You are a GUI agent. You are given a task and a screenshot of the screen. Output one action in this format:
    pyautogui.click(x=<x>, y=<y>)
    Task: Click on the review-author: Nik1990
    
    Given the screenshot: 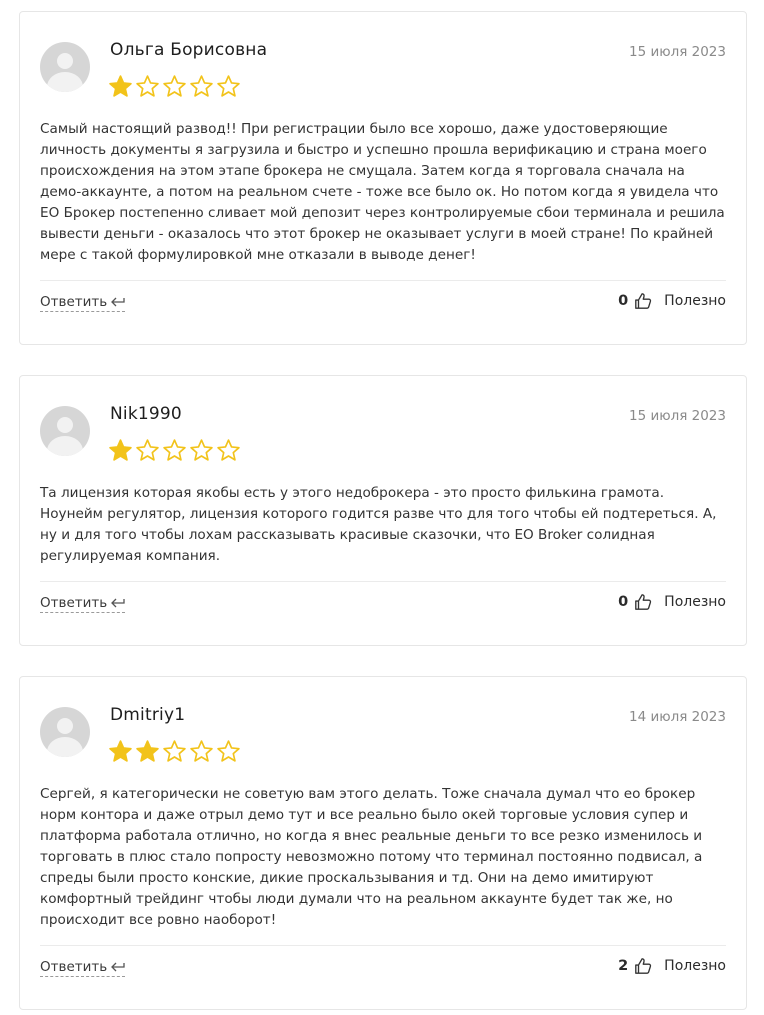 What is the action you would take?
    pyautogui.click(x=146, y=414)
    